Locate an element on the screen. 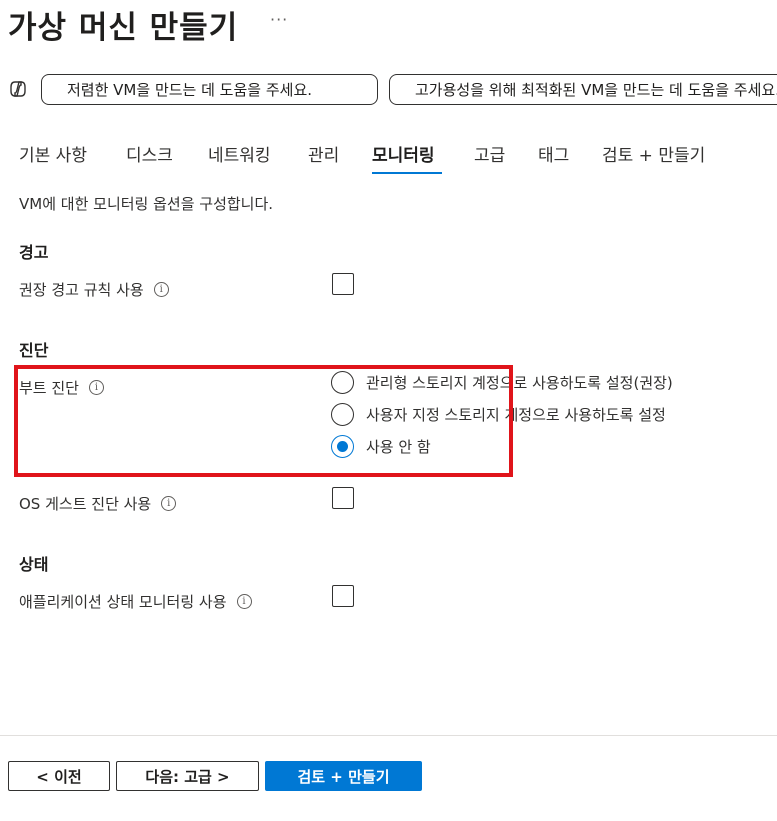  tab-basics: 기본 사항 is located at coordinates (53, 153).